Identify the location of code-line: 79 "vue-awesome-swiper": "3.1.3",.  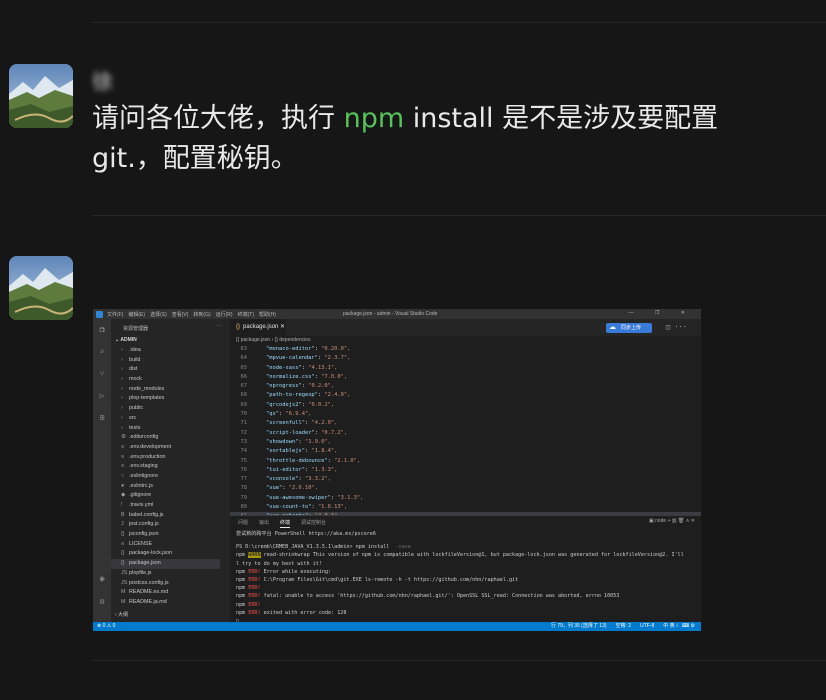
(465, 498).